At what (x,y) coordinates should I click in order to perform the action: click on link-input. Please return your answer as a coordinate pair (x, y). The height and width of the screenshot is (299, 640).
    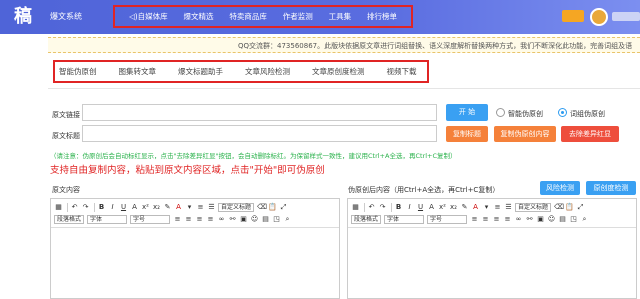
    Looking at the image, I should click on (259, 112).